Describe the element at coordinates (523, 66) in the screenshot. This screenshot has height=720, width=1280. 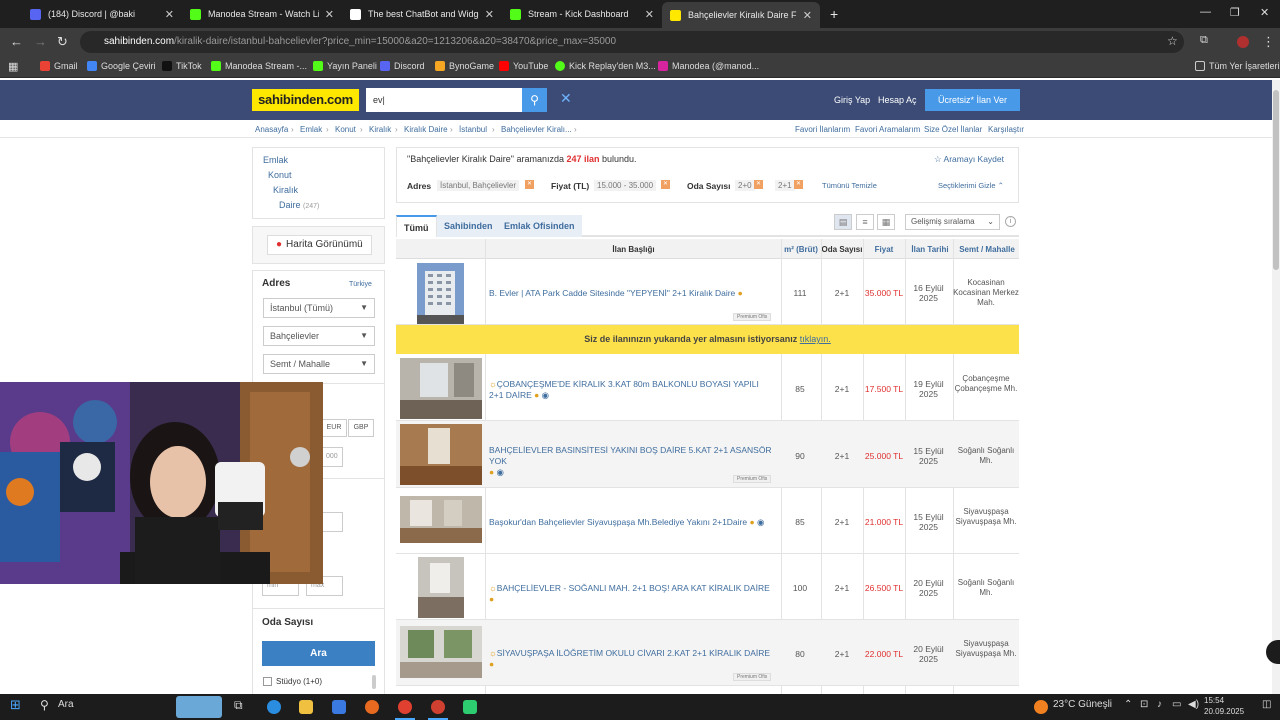
I see `bookmark-youtube: YouTube` at that location.